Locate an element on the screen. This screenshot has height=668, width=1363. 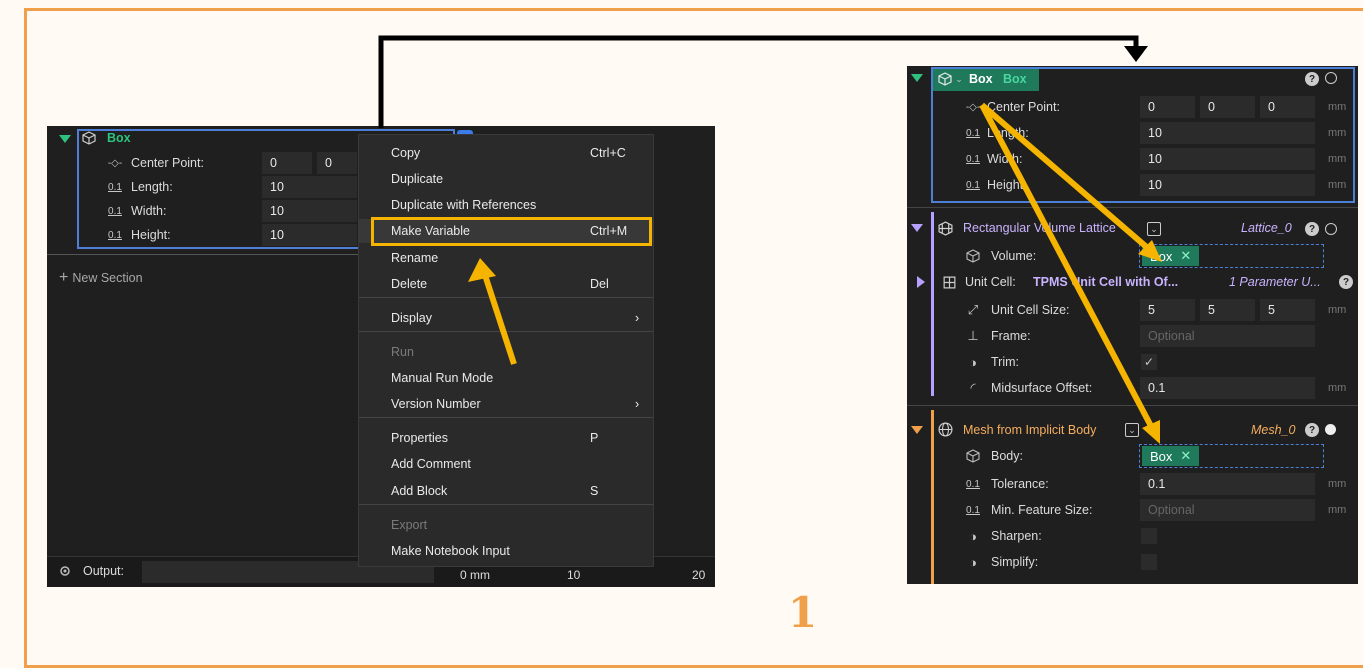
flow-arrowhead is located at coordinates (1136, 54).